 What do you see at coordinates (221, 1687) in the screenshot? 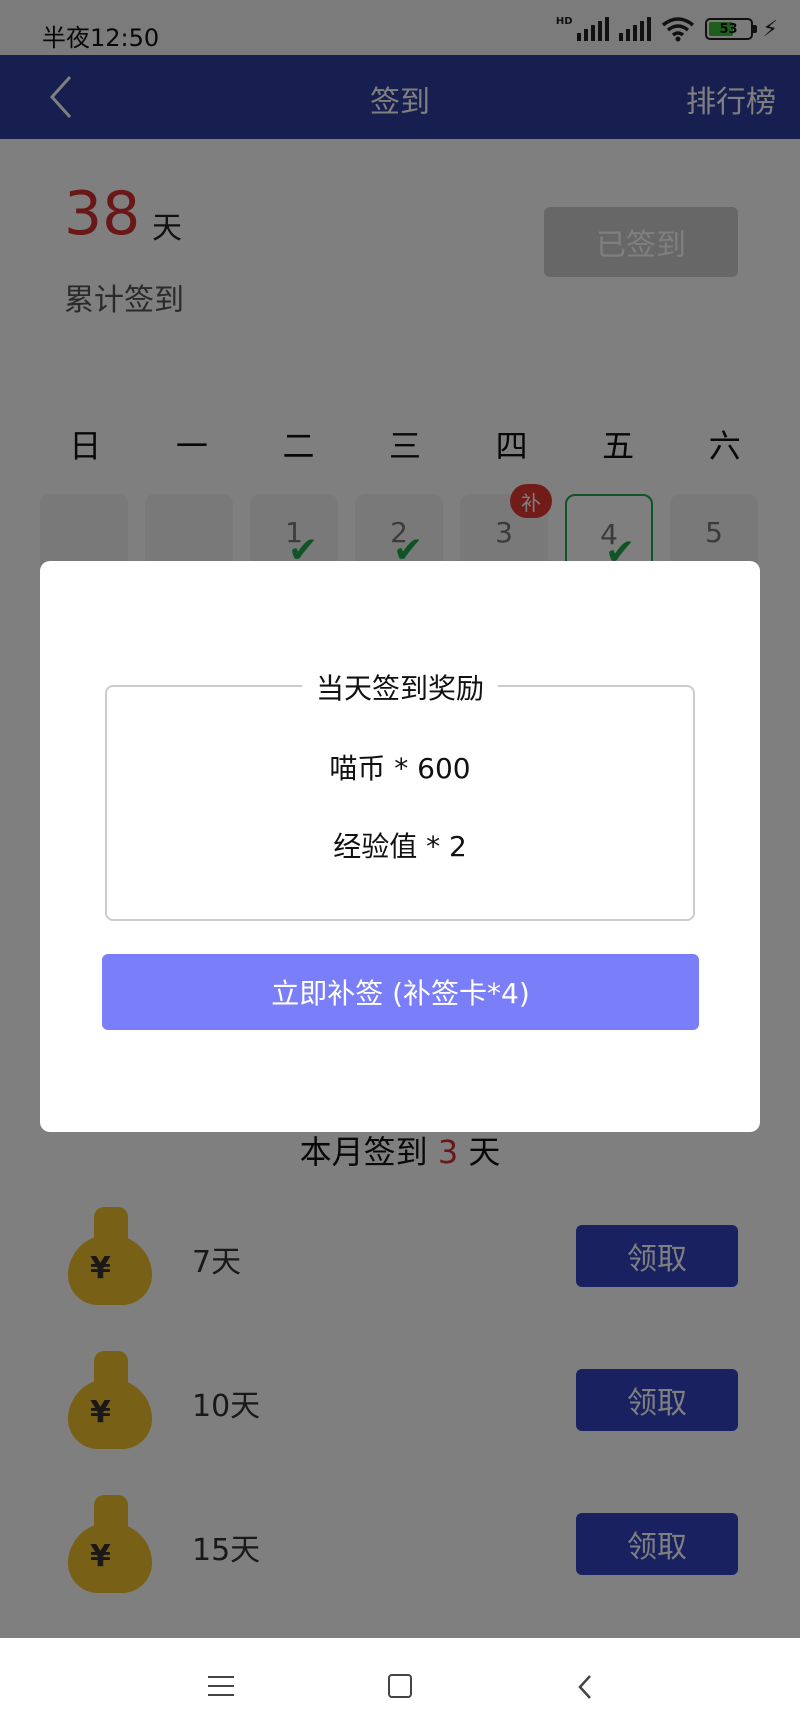
I see `menu-icon` at bounding box center [221, 1687].